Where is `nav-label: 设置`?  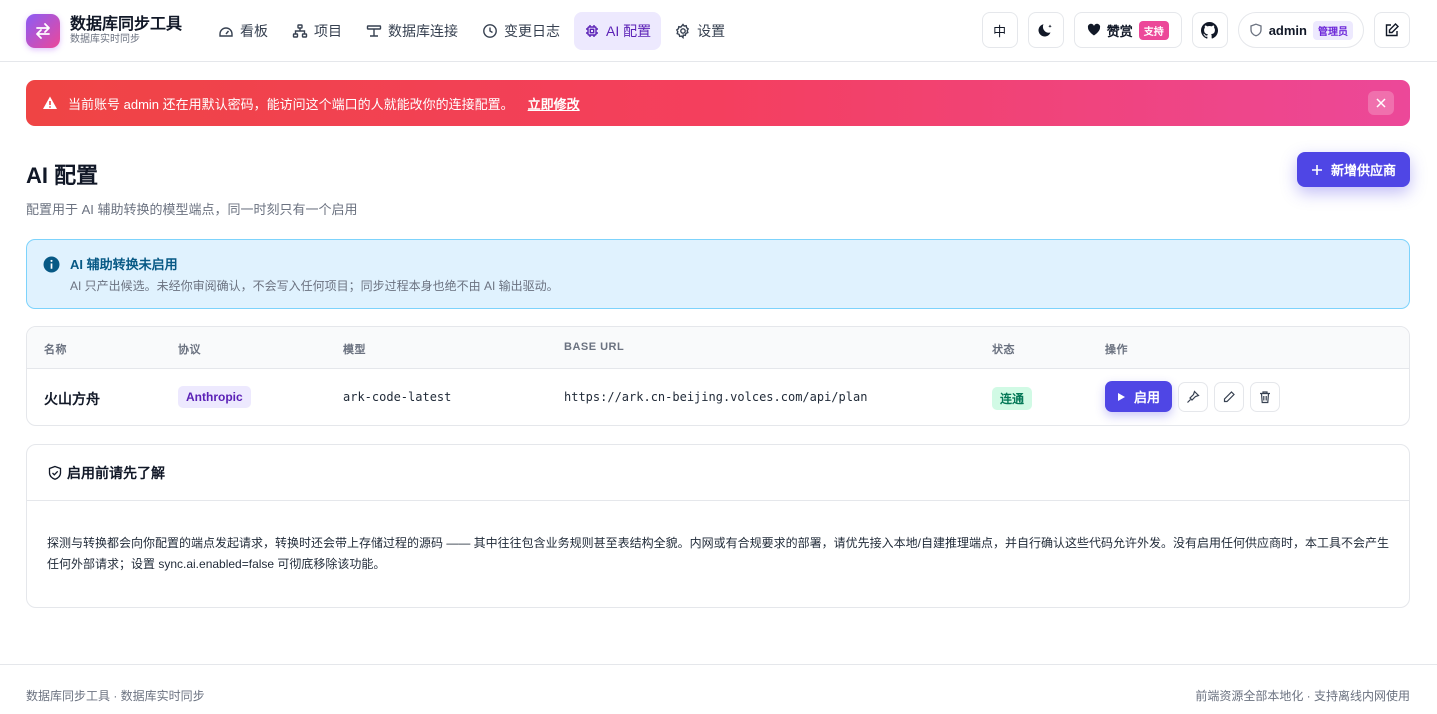 nav-label: 设置 is located at coordinates (711, 30).